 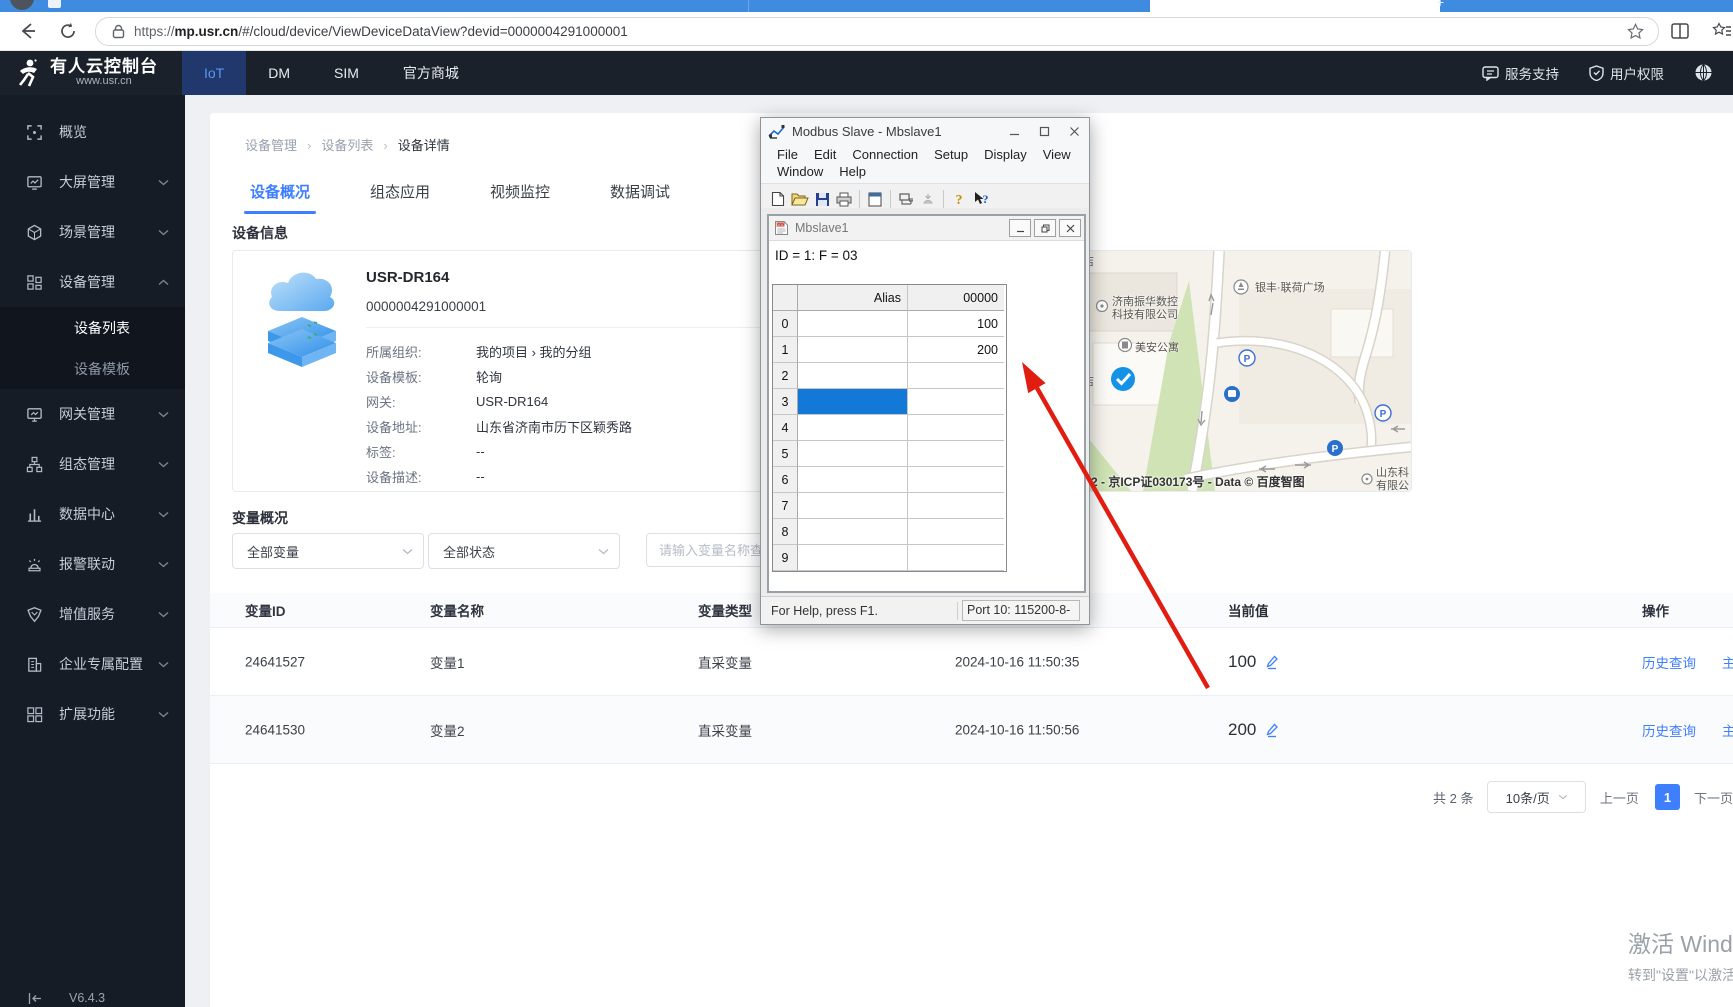 What do you see at coordinates (520, 193) in the screenshot?
I see `tab-video-monitor: 视频监控` at bounding box center [520, 193].